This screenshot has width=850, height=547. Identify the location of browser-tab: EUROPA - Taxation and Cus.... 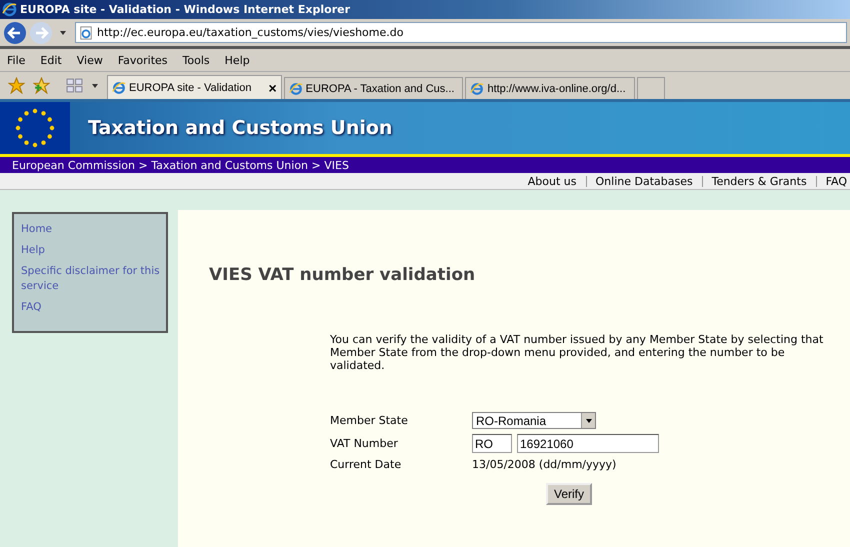
(374, 88).